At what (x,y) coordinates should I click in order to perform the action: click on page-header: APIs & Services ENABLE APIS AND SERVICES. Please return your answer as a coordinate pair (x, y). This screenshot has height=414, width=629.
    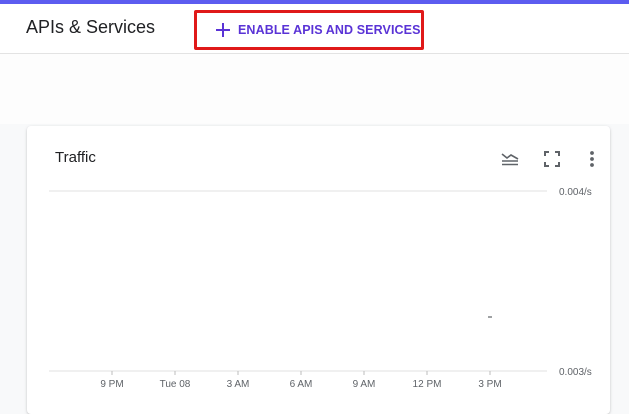
    Looking at the image, I should click on (314, 29).